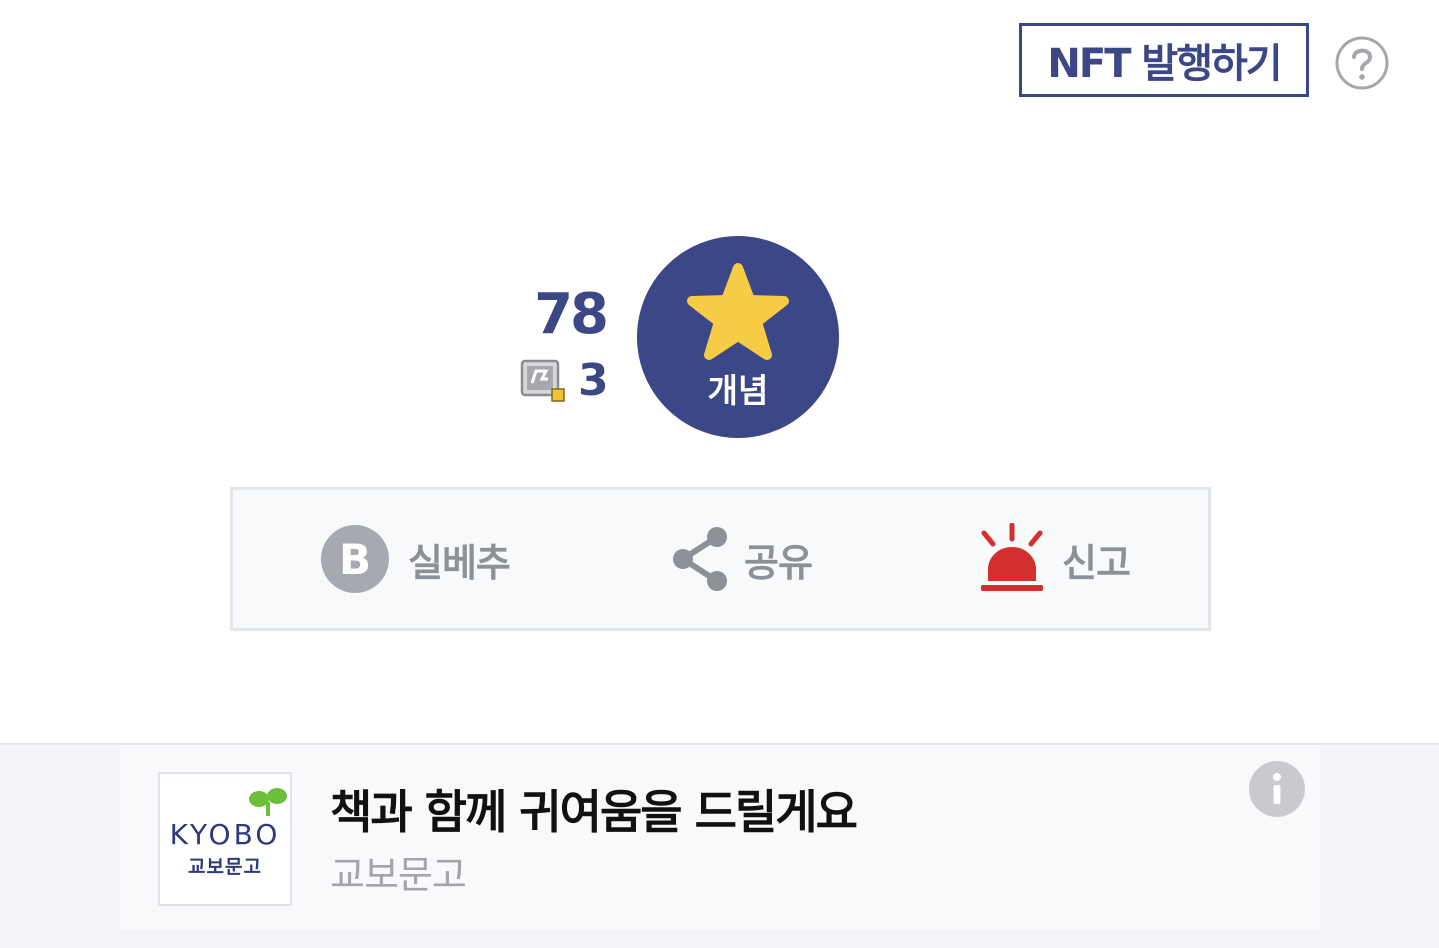 The image size is (1439, 948). Describe the element at coordinates (1096, 562) in the screenshot. I see `report-label: 신고` at that location.